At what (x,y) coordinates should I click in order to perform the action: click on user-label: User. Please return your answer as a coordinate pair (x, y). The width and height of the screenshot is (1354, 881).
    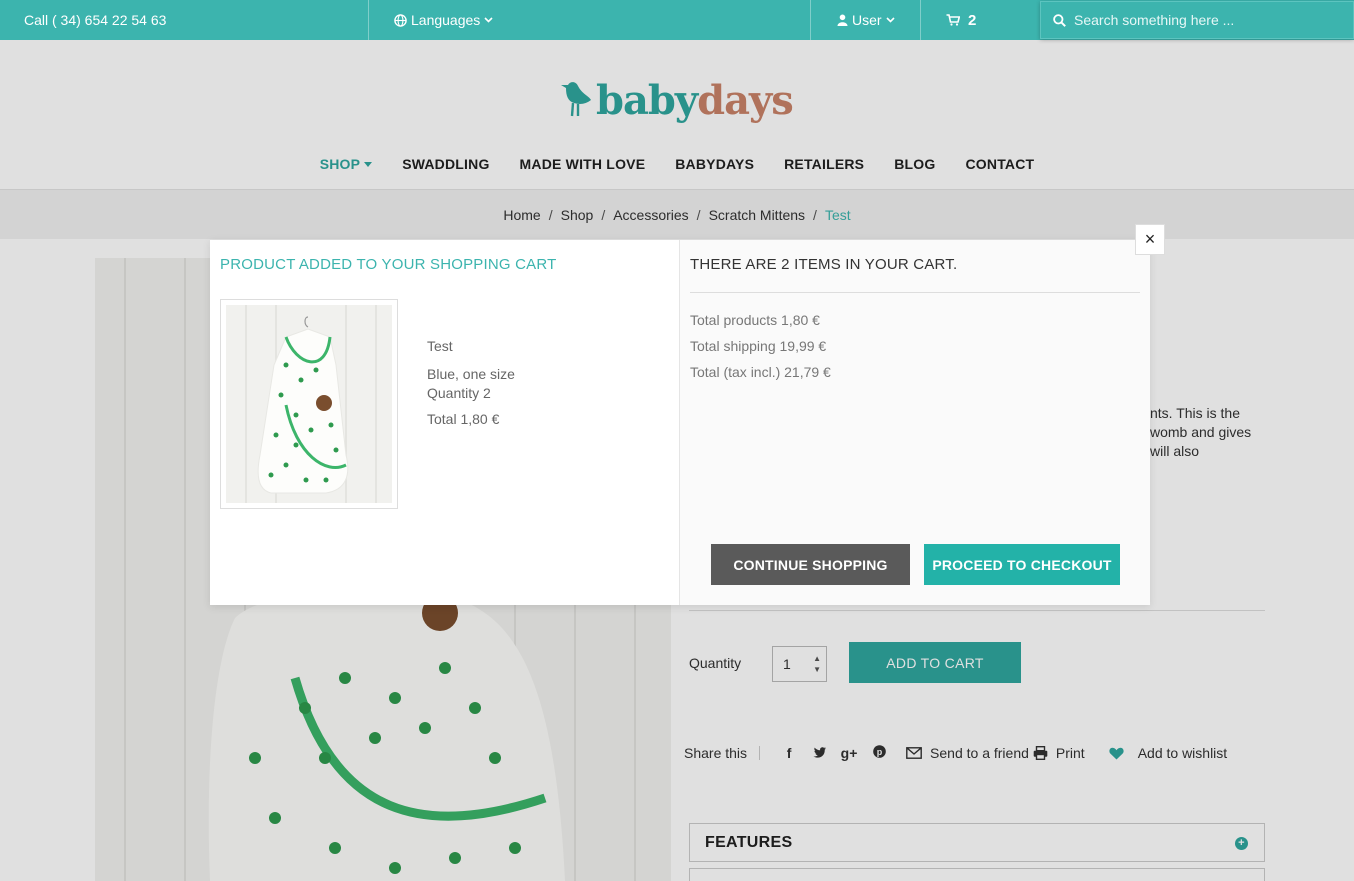
    Looking at the image, I should click on (867, 20).